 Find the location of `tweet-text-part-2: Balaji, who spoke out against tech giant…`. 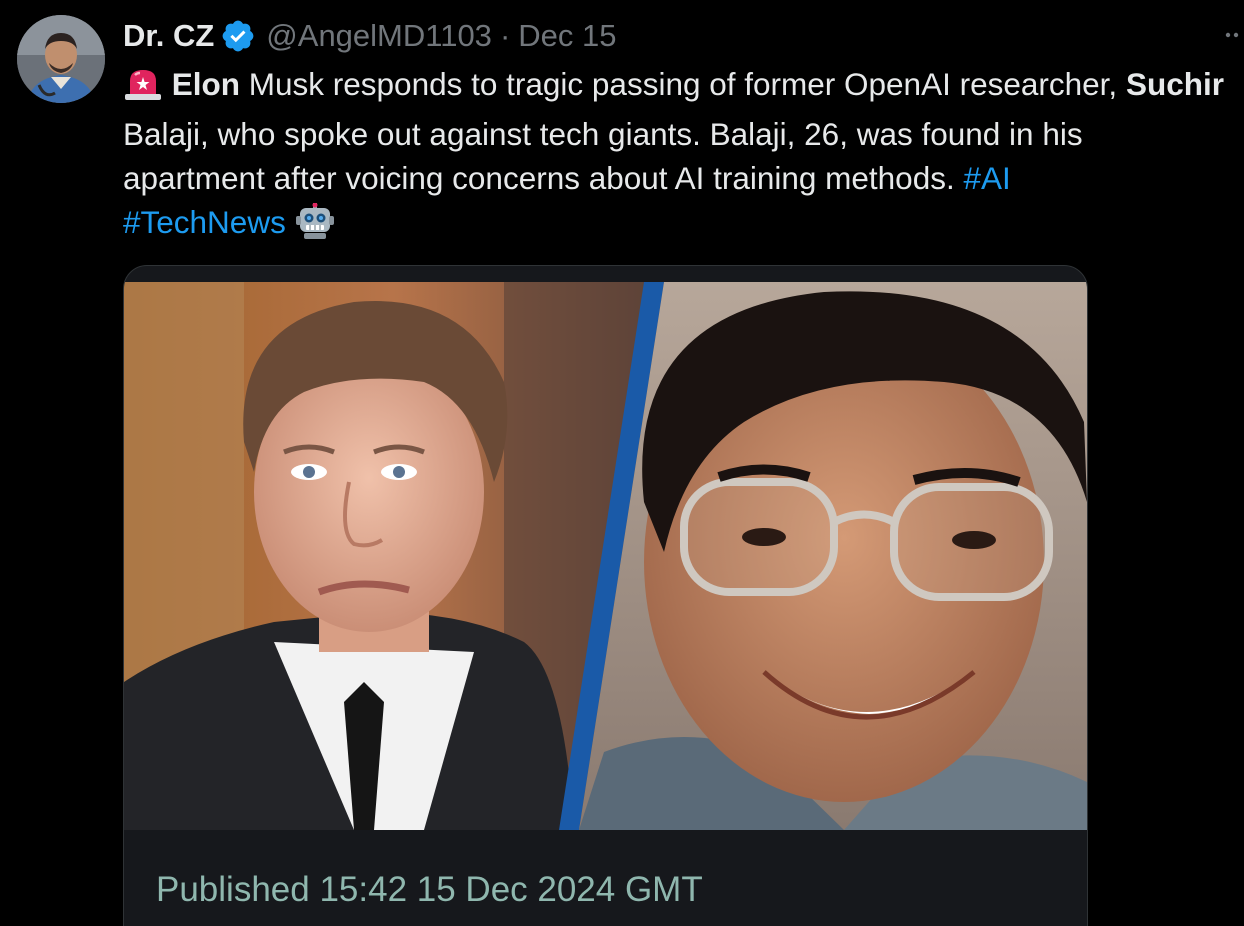

tweet-text-part-2: Balaji, who spoke out against tech giant… is located at coordinates (603, 156).